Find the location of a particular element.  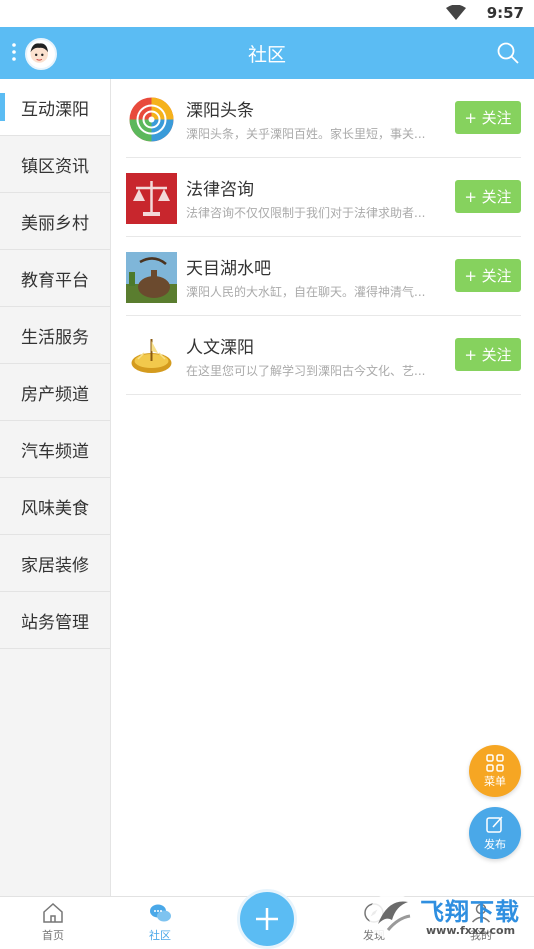

community-icon is located at coordinates (160, 913).